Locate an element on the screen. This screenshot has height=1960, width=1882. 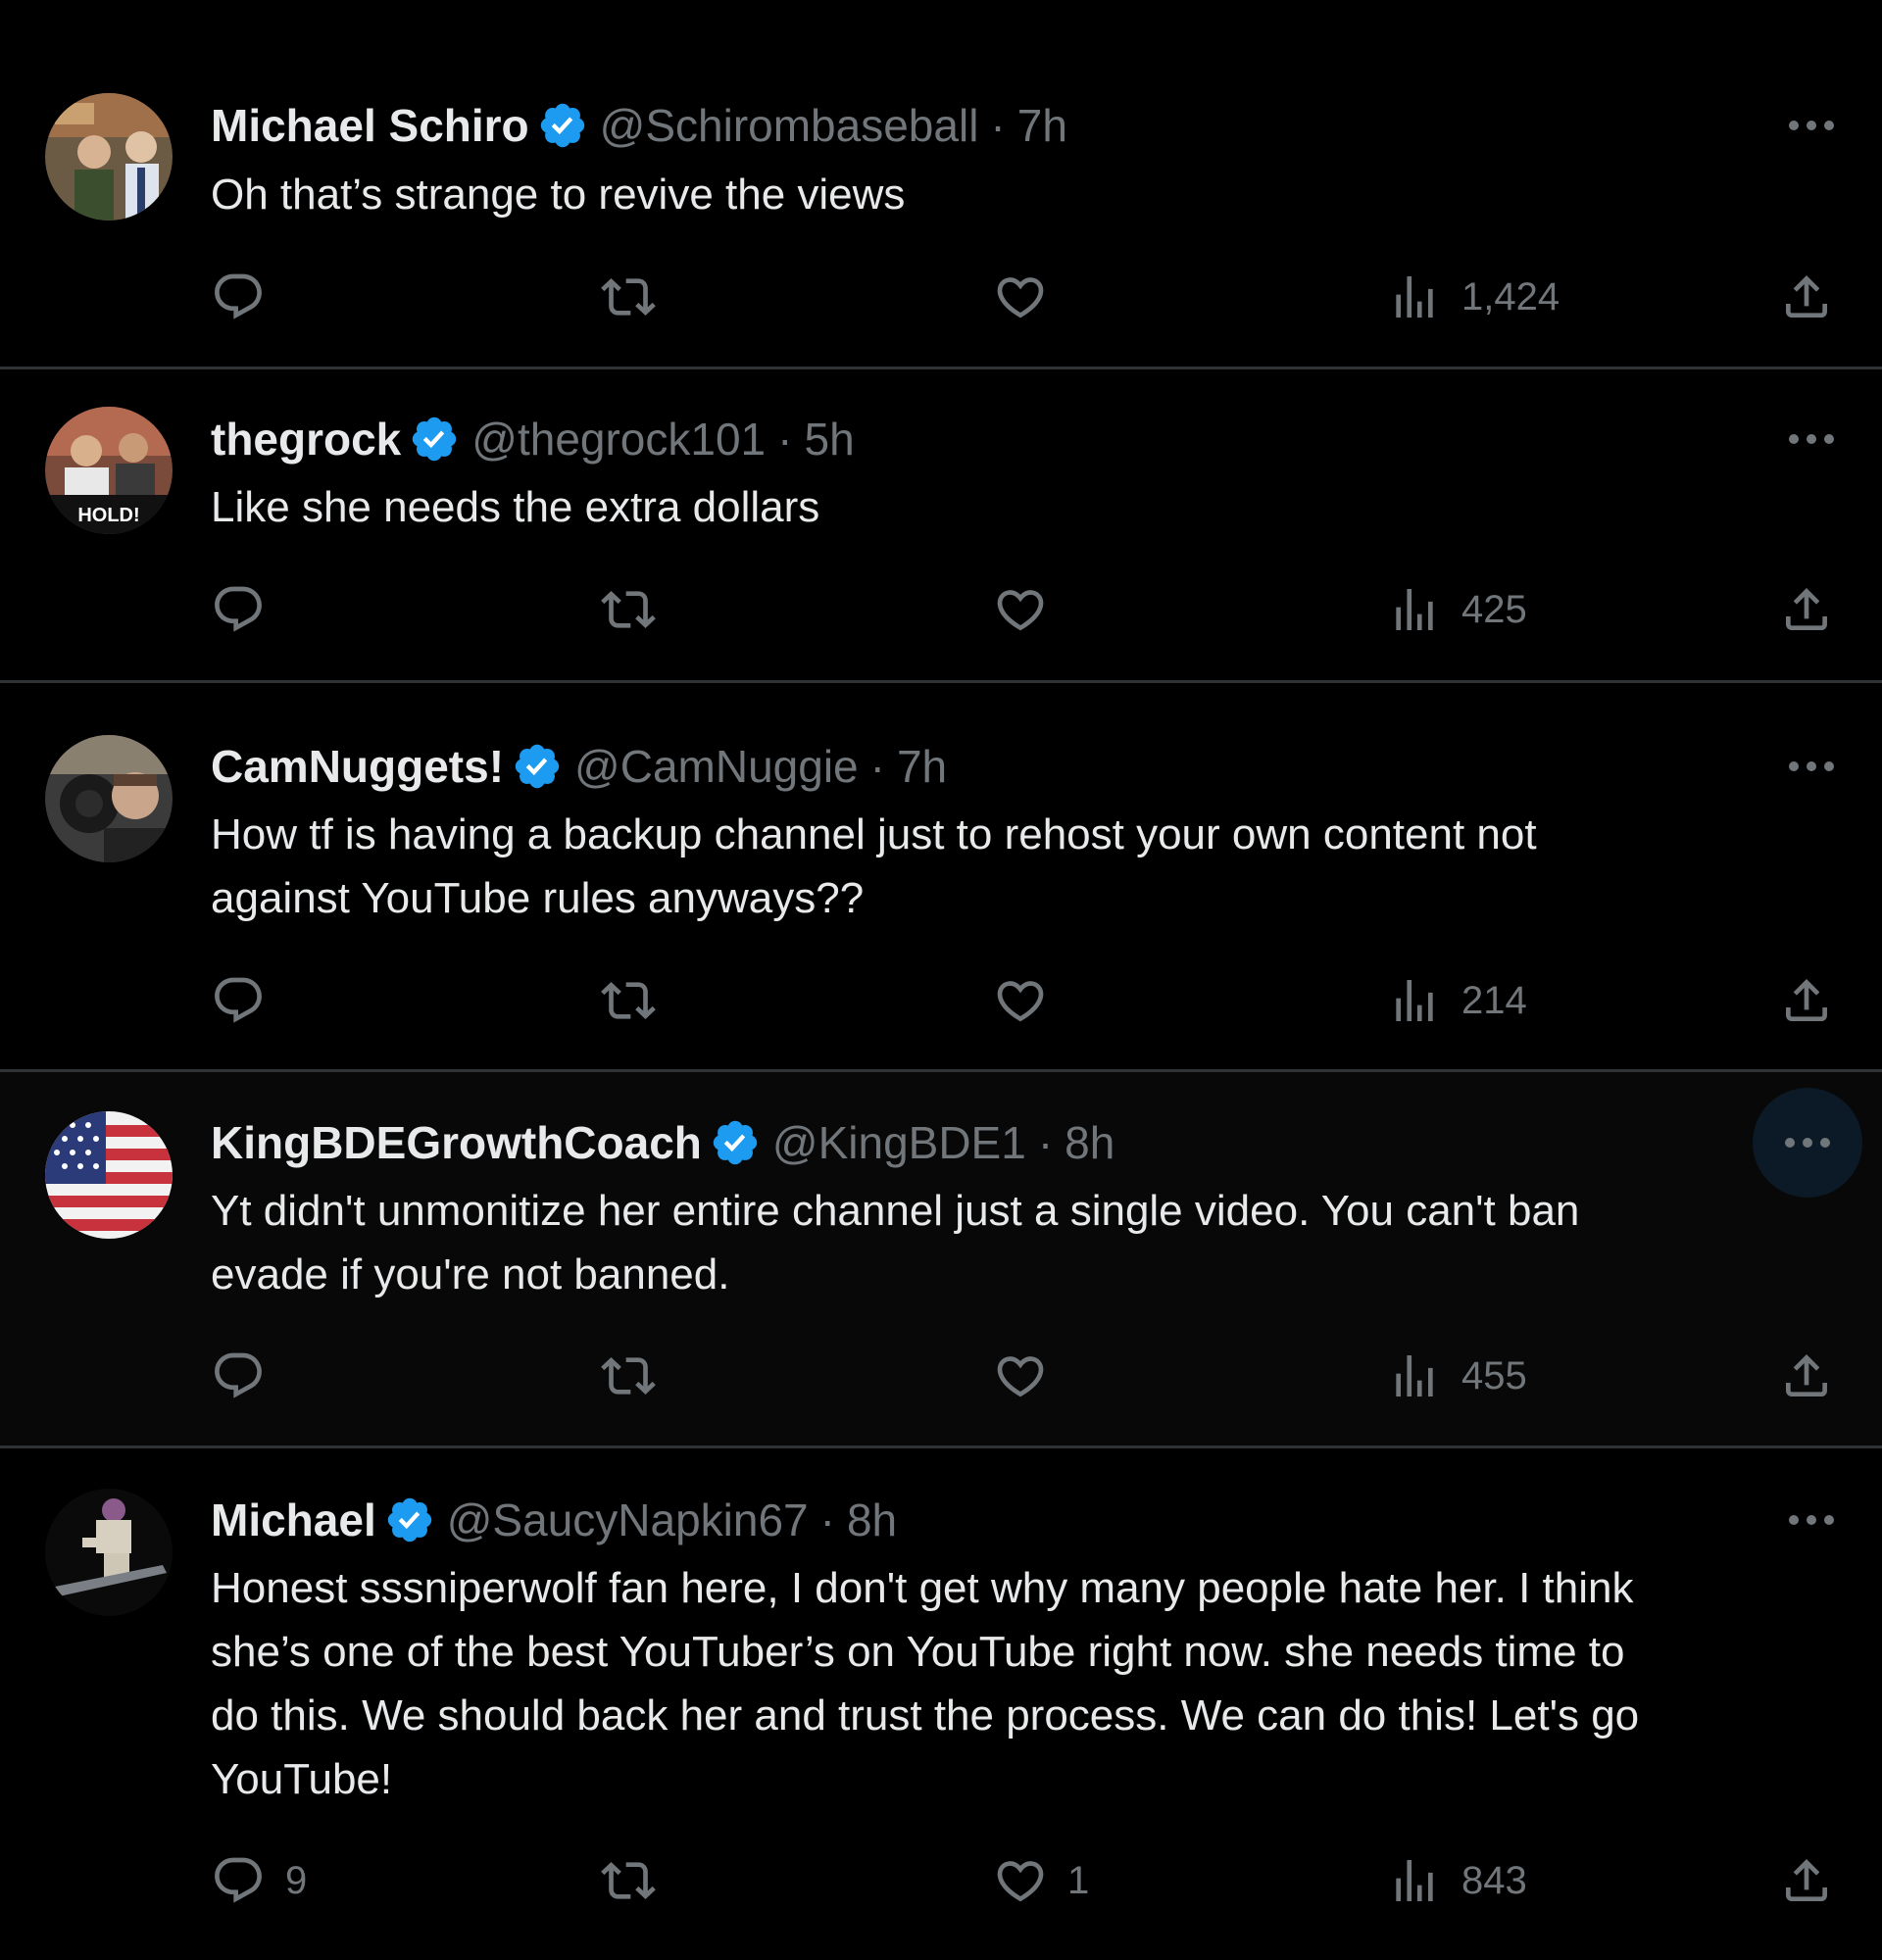
author-handle: @thegrock101 is located at coordinates (618, 439).